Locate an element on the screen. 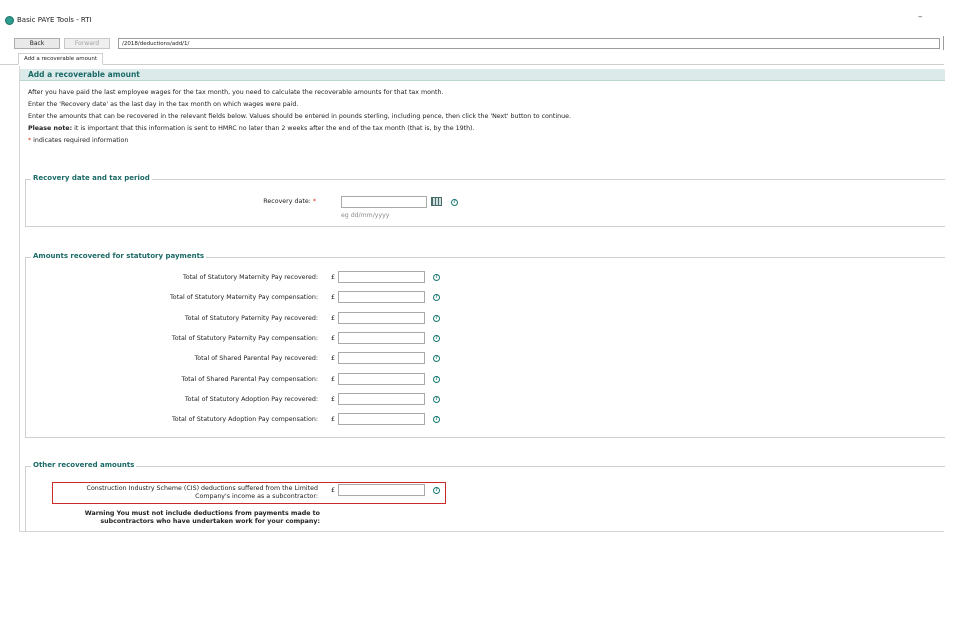 The image size is (960, 640). forward-button: Forward is located at coordinates (87, 43).